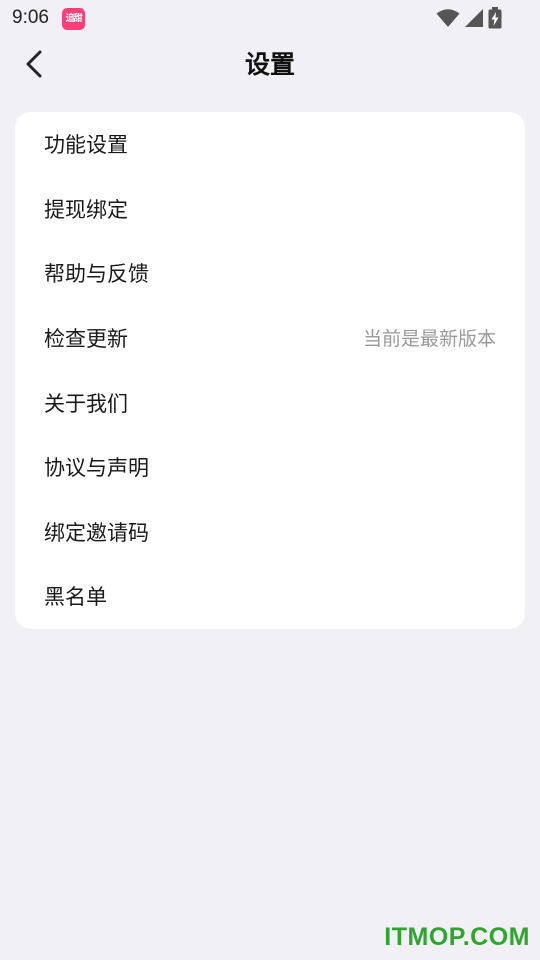  I want to click on battery-charging-icon, so click(495, 18).